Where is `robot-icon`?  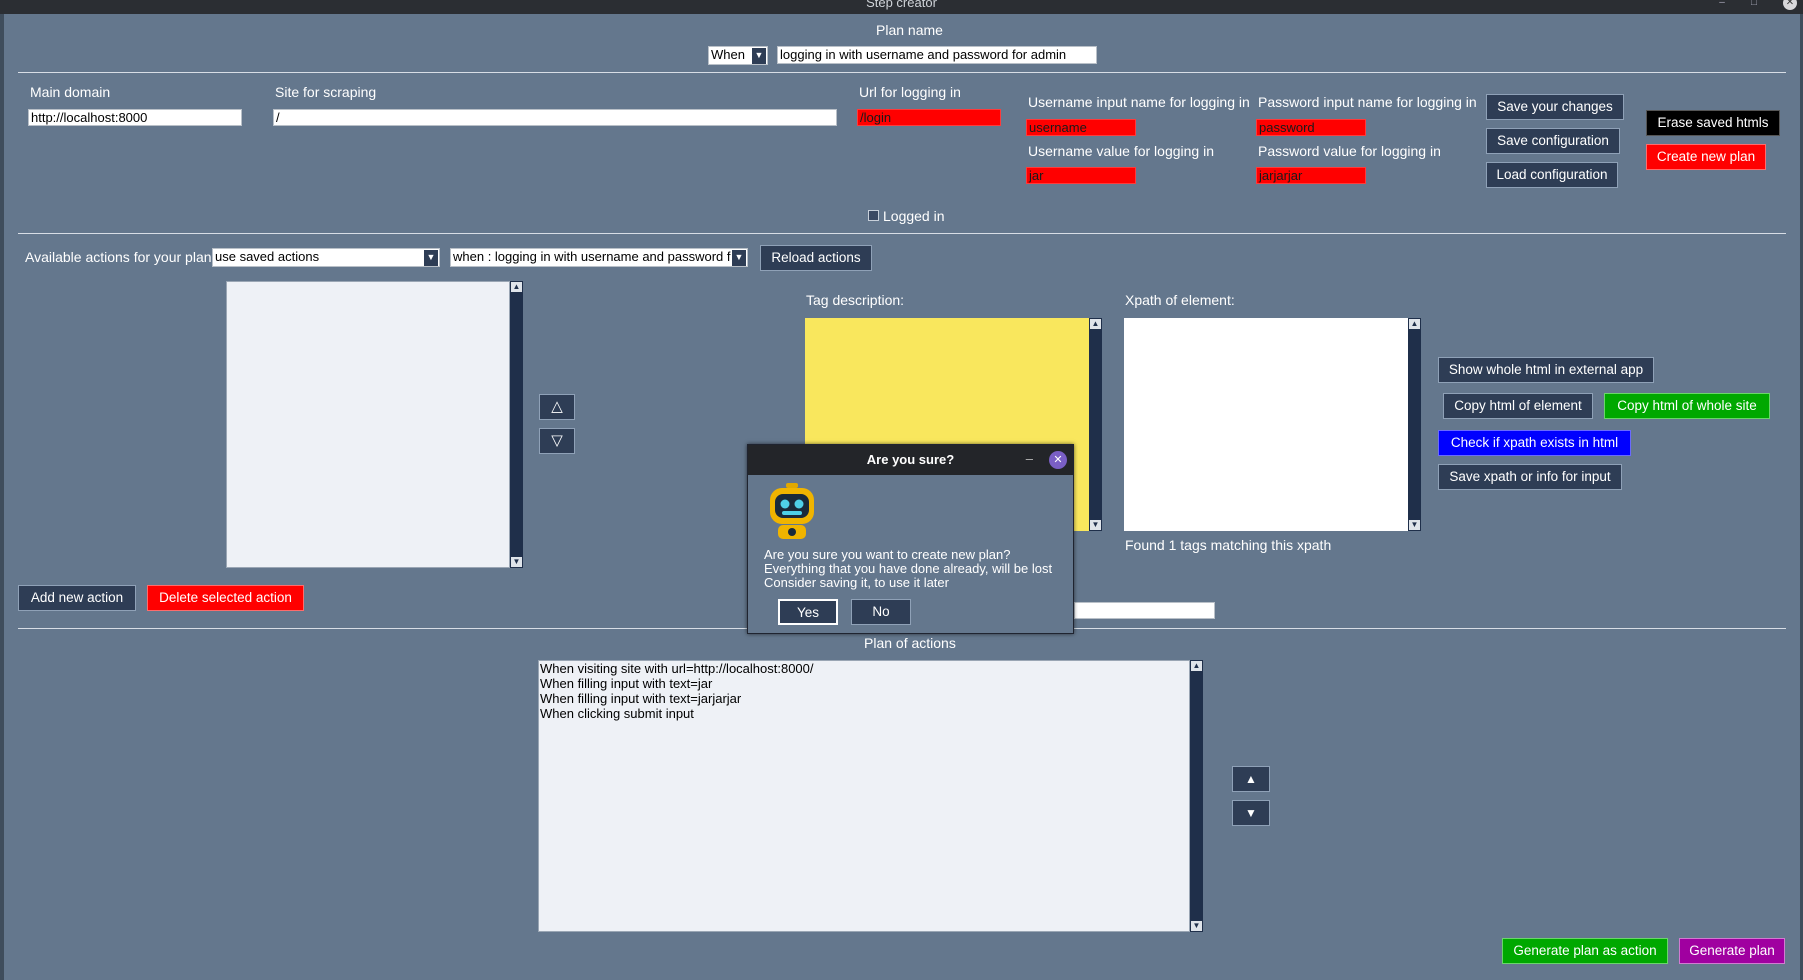 robot-icon is located at coordinates (792, 512).